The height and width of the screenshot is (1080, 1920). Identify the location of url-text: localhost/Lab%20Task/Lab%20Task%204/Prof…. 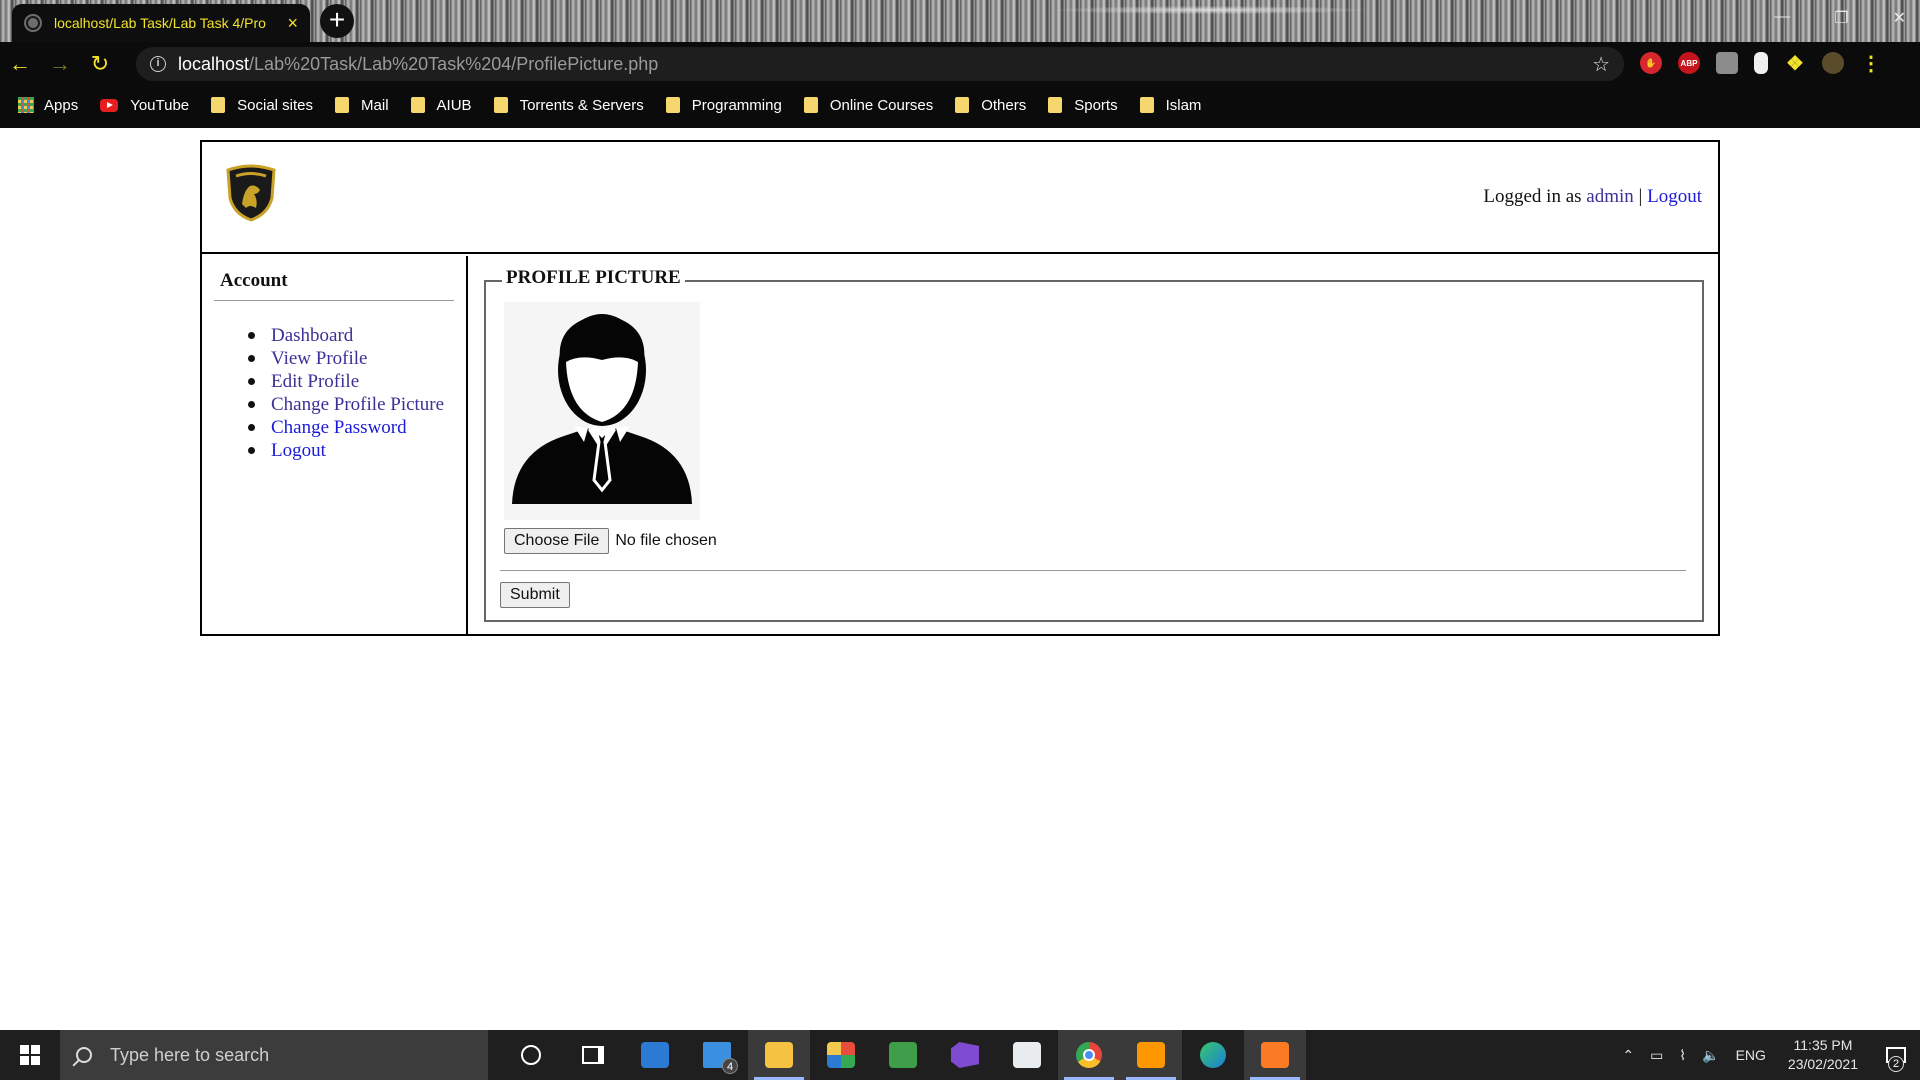
(418, 64).